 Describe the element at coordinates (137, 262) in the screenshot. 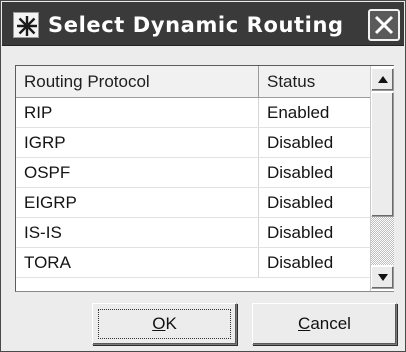

I see `protocol-cell: TORA` at that location.